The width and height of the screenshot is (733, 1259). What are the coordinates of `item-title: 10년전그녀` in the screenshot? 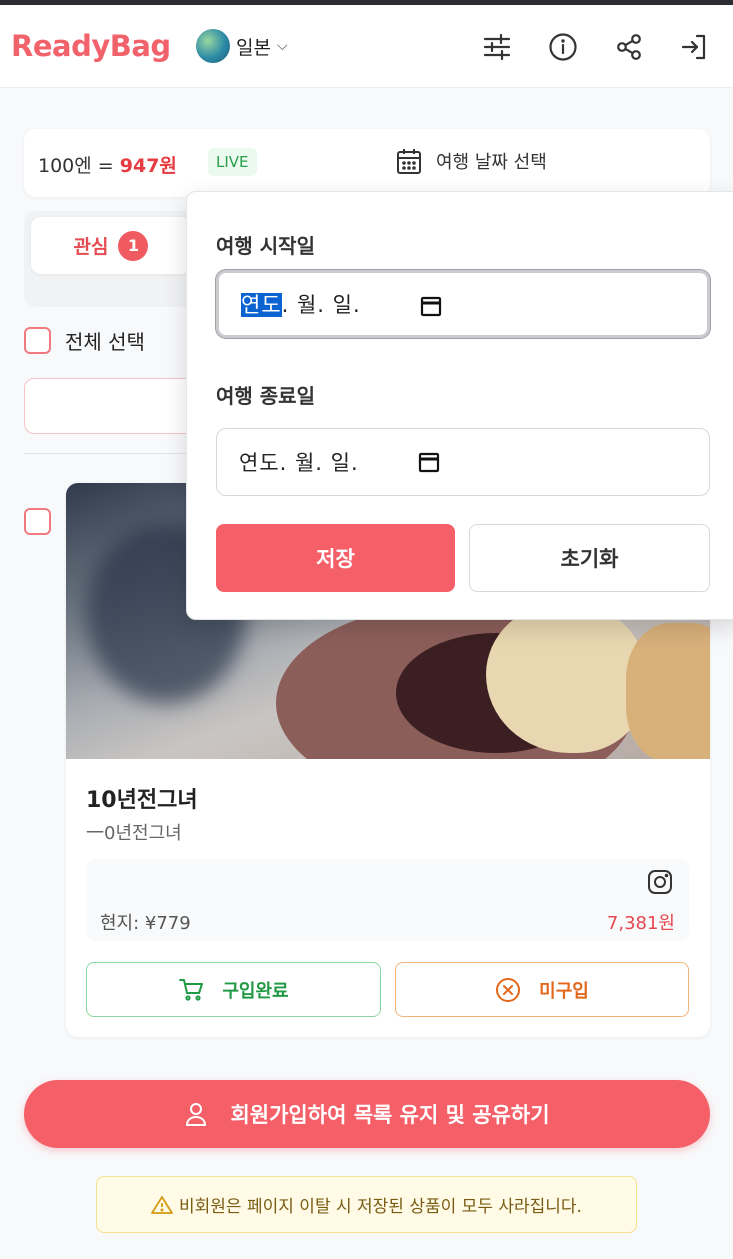 It's located at (142, 800).